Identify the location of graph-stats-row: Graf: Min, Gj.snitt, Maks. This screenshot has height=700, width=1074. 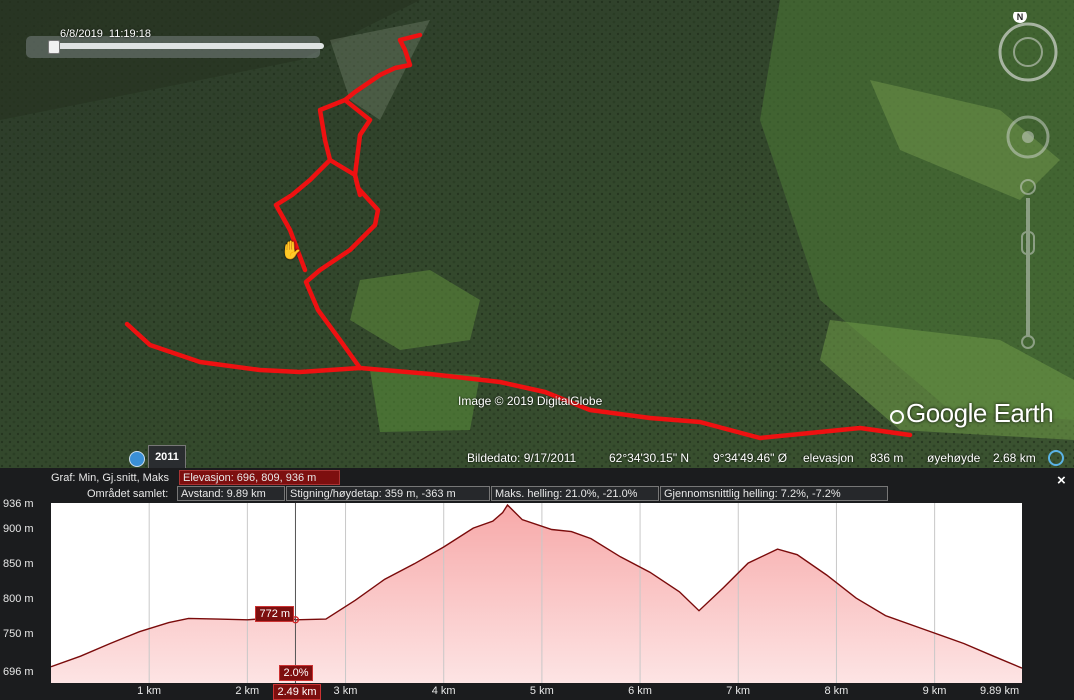
(537, 478).